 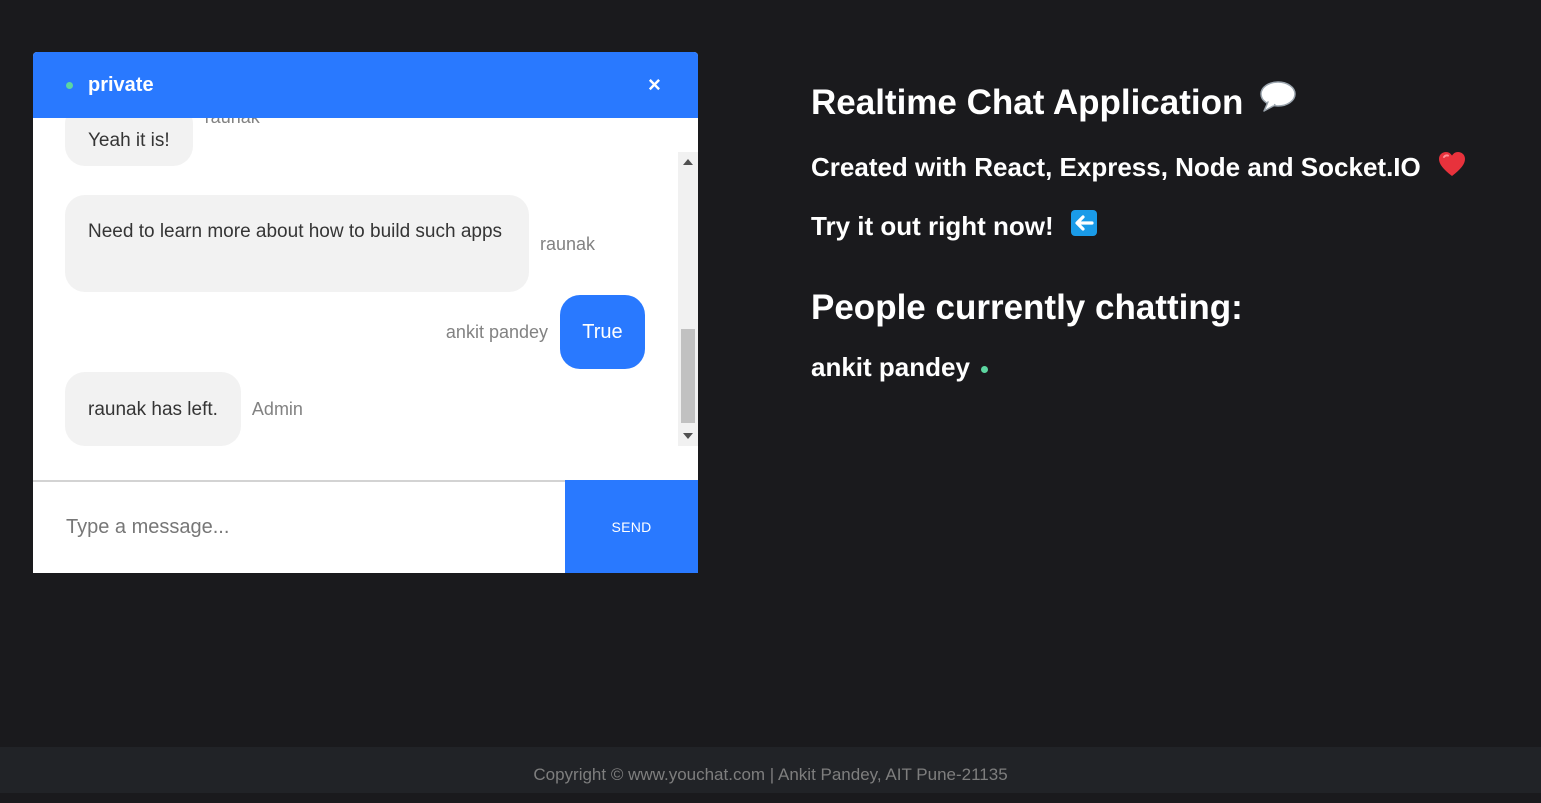 I want to click on page-title: Realtime Chat Application, so click(x=1054, y=102).